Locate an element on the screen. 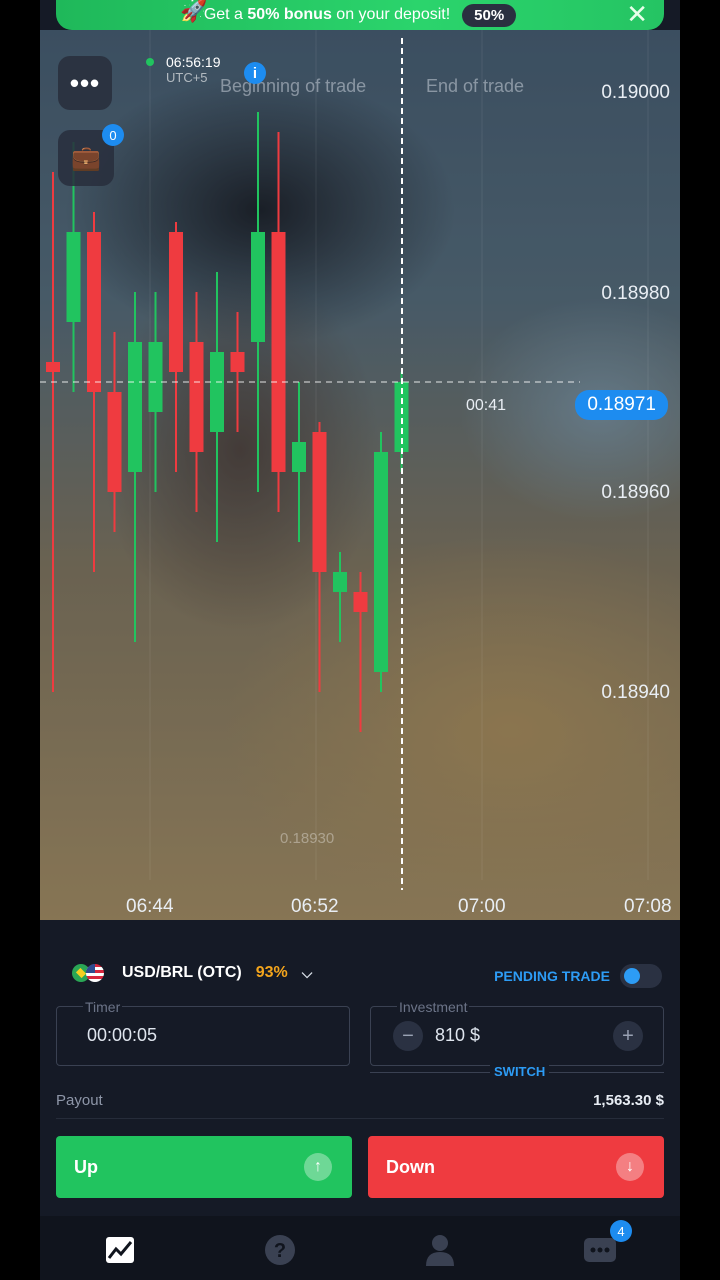 This screenshot has width=720, height=1280. online-dot-icon is located at coordinates (150, 62).